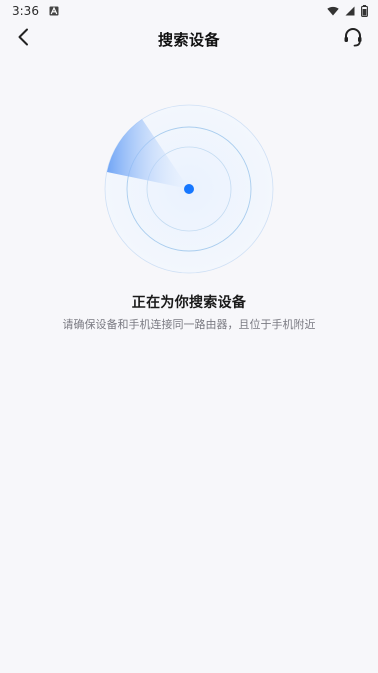  I want to click on status-bar: 3:36, so click(189, 11).